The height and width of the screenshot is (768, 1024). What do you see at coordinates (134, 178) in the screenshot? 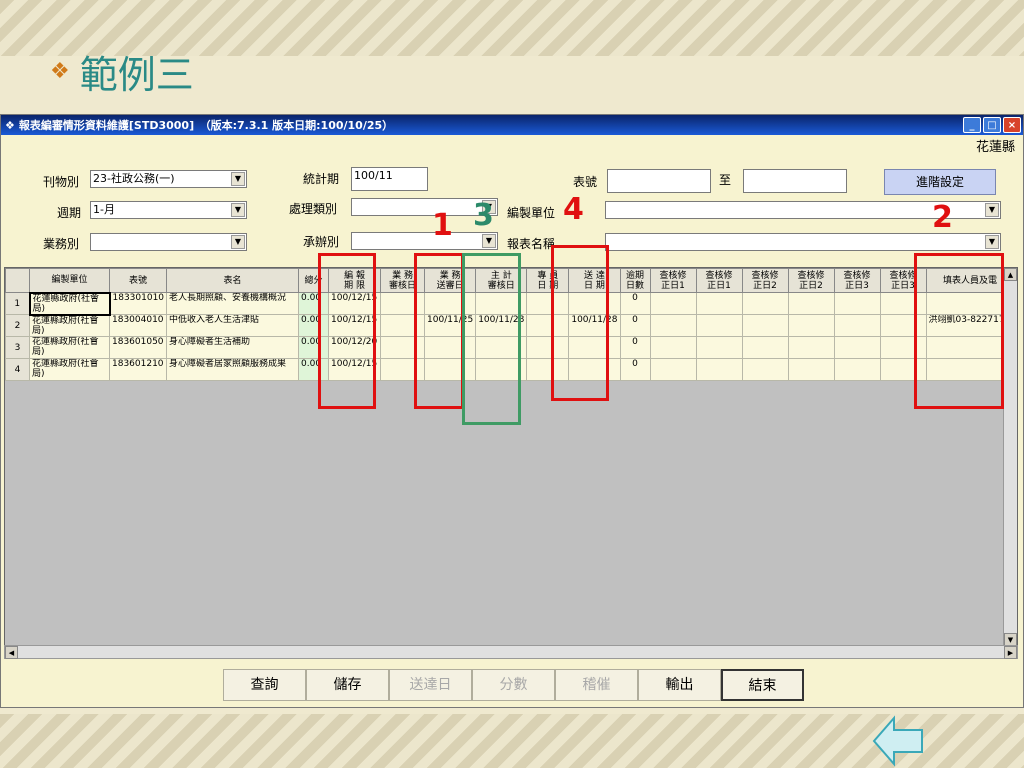
I see `publication-value: 23-社政公務(一)` at bounding box center [134, 178].